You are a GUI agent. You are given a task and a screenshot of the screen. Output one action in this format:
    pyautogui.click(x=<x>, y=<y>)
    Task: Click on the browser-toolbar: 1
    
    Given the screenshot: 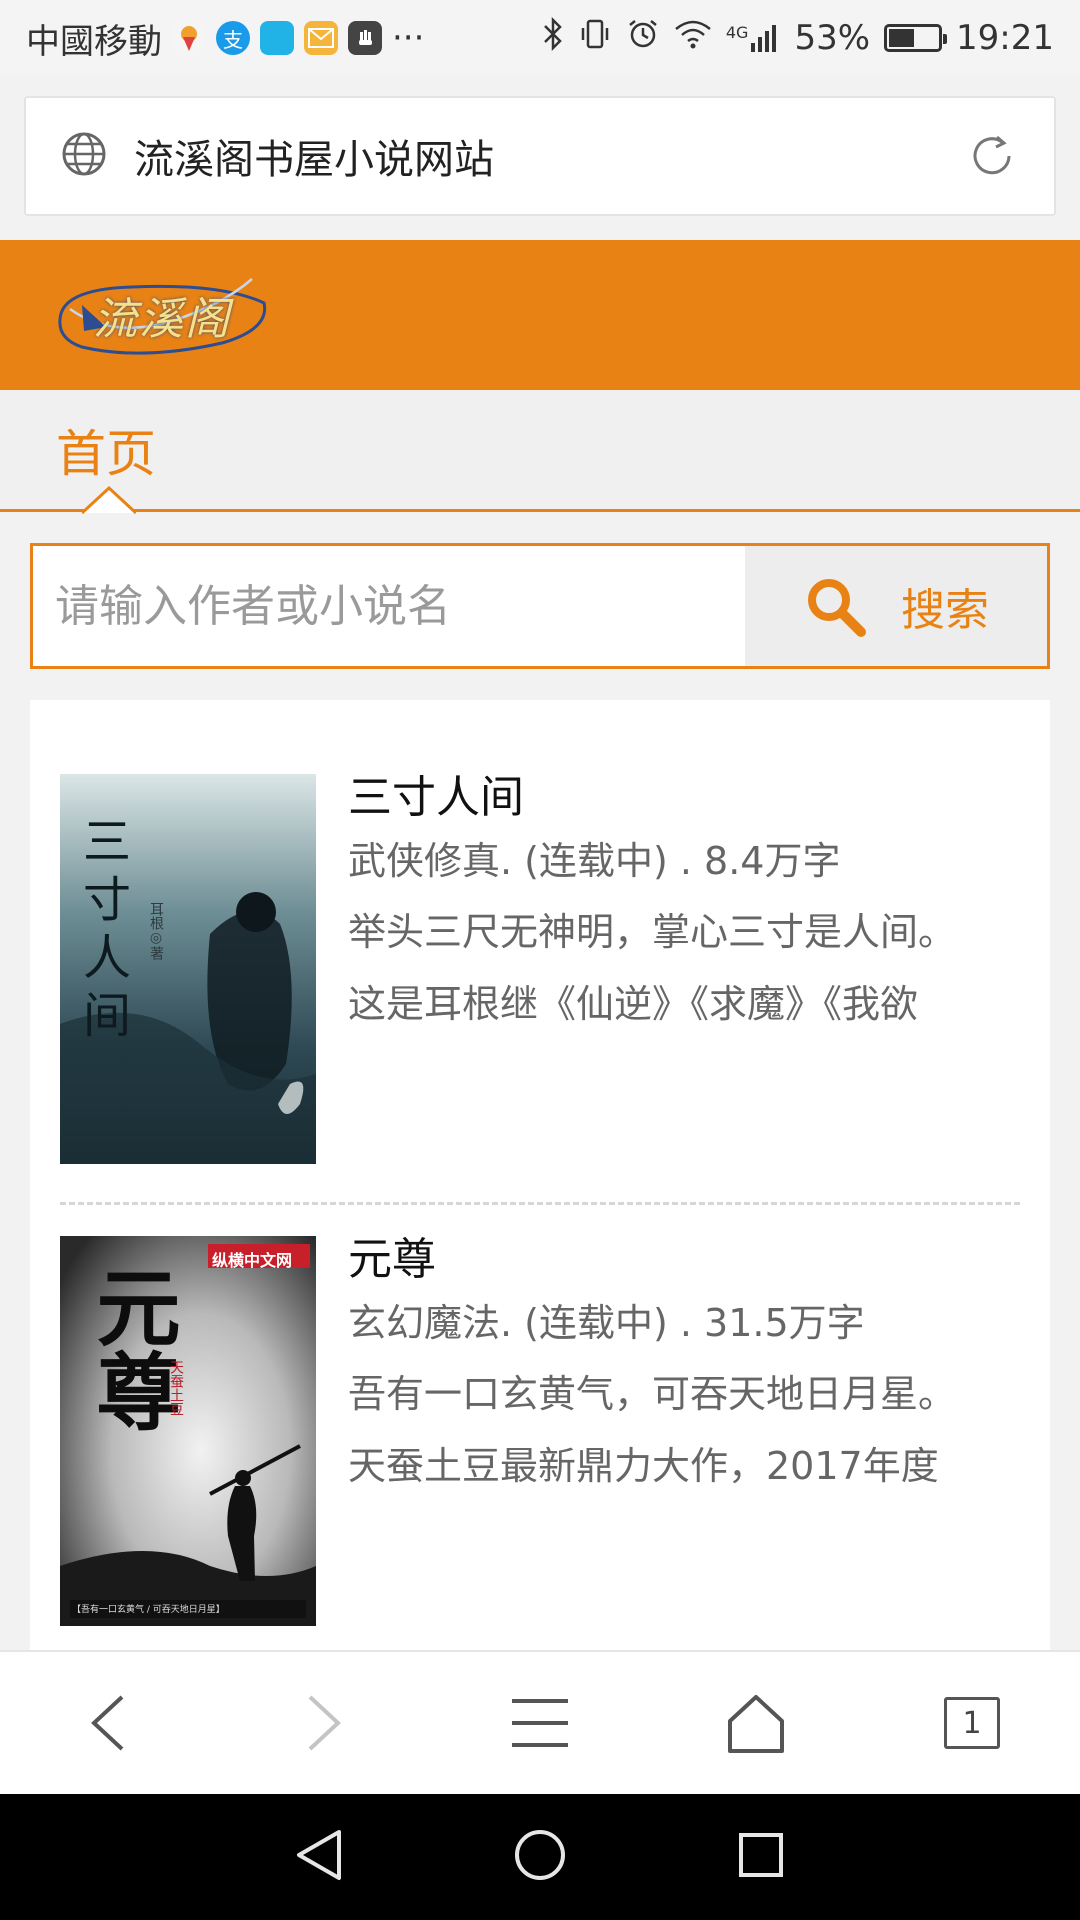 What is the action you would take?
    pyautogui.click(x=540, y=1722)
    